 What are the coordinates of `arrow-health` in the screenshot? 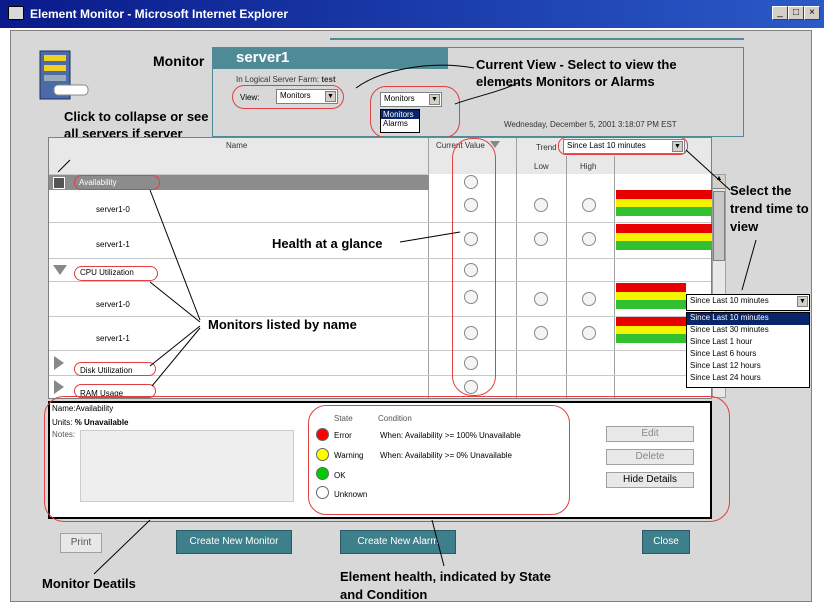 It's located at (430, 237).